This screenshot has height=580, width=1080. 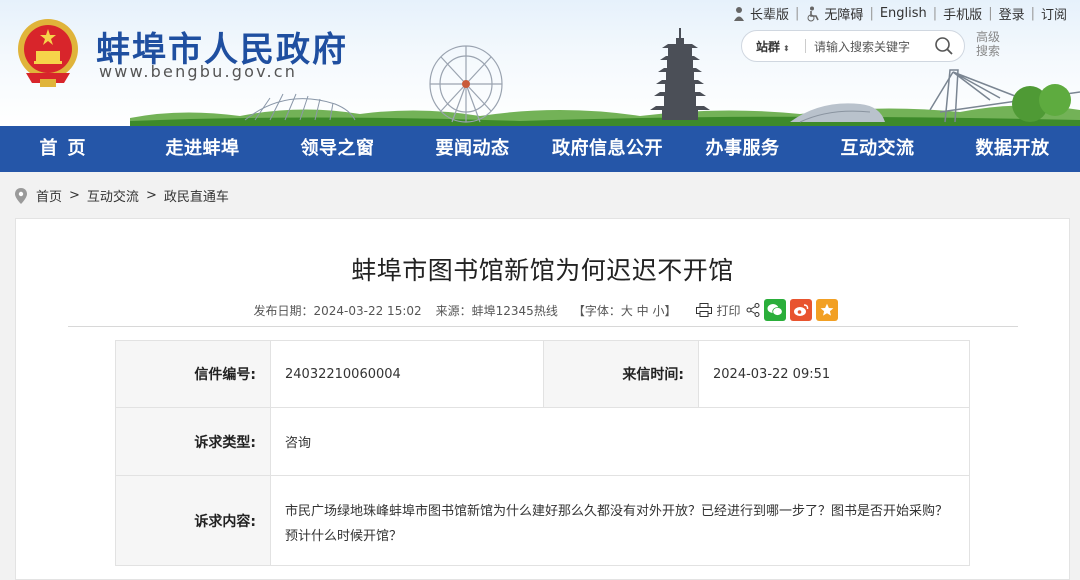 I want to click on elder-mode-label: 长辈版, so click(x=770, y=15).